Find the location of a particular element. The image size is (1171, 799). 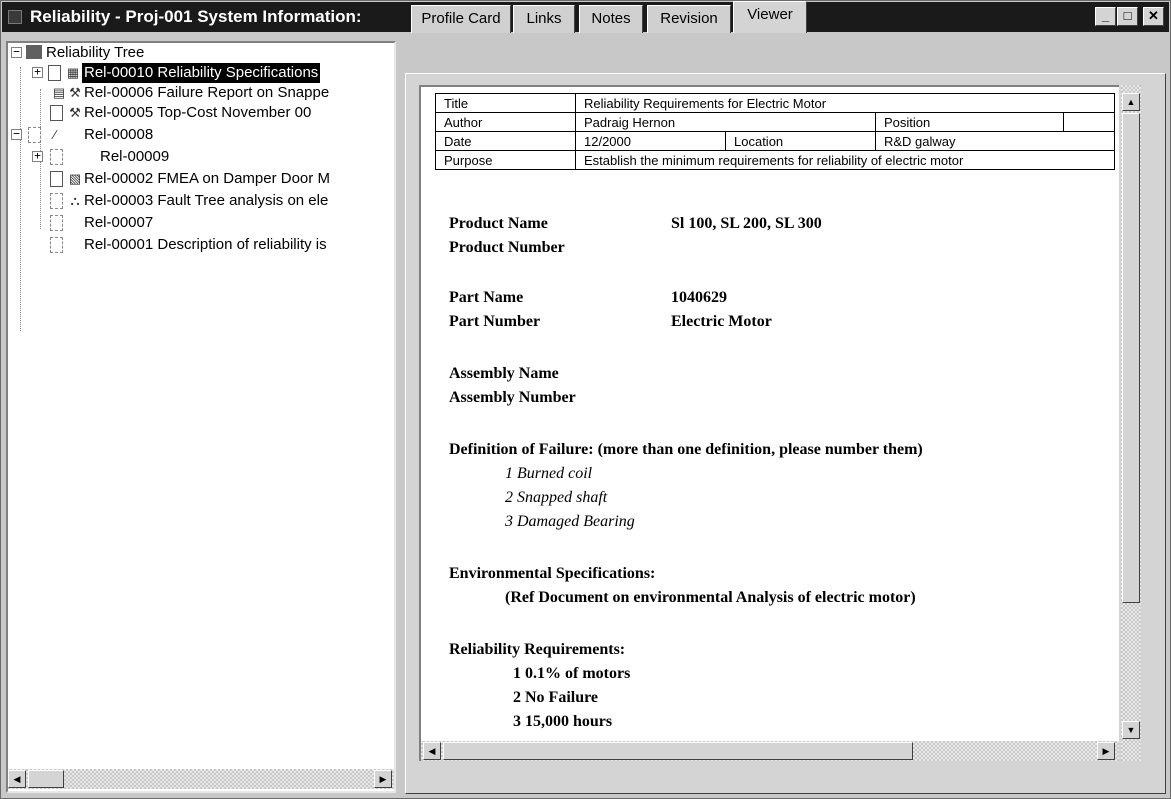

product-name-label: Product Name is located at coordinates (498, 223).